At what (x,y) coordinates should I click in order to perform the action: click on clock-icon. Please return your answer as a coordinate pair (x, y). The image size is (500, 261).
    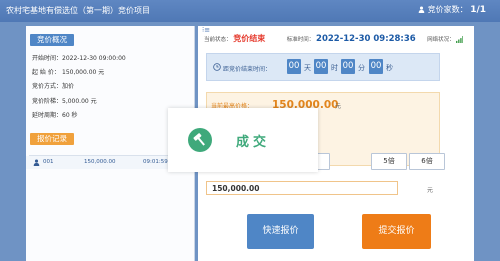
    Looking at the image, I should click on (217, 67).